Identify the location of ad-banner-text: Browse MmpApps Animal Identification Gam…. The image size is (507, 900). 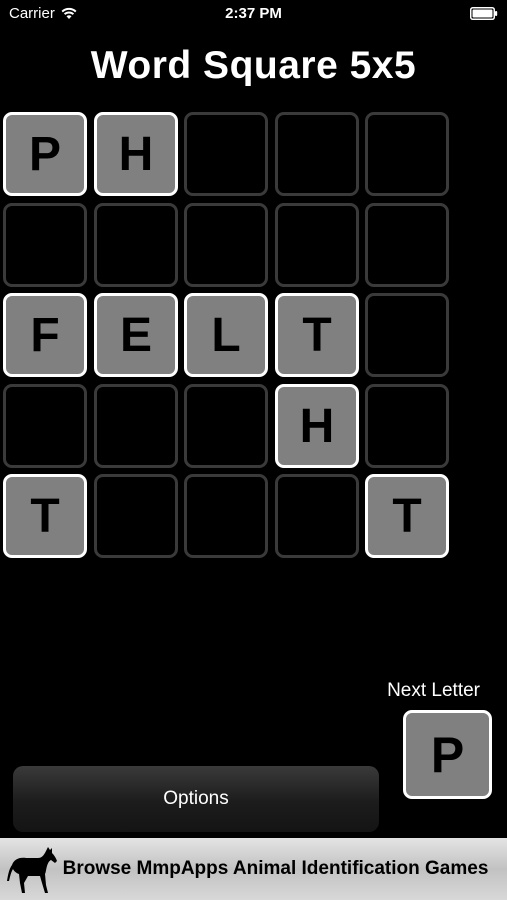
(275, 868).